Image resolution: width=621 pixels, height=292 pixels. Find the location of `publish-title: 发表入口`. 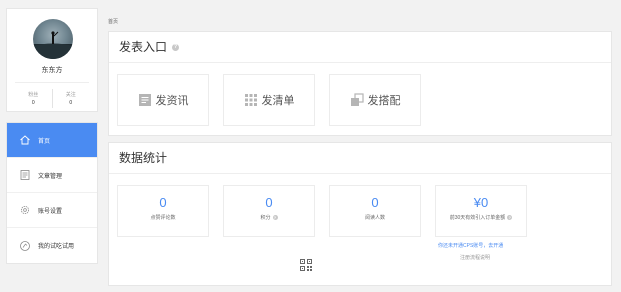

publish-title: 发表入口 is located at coordinates (143, 46).